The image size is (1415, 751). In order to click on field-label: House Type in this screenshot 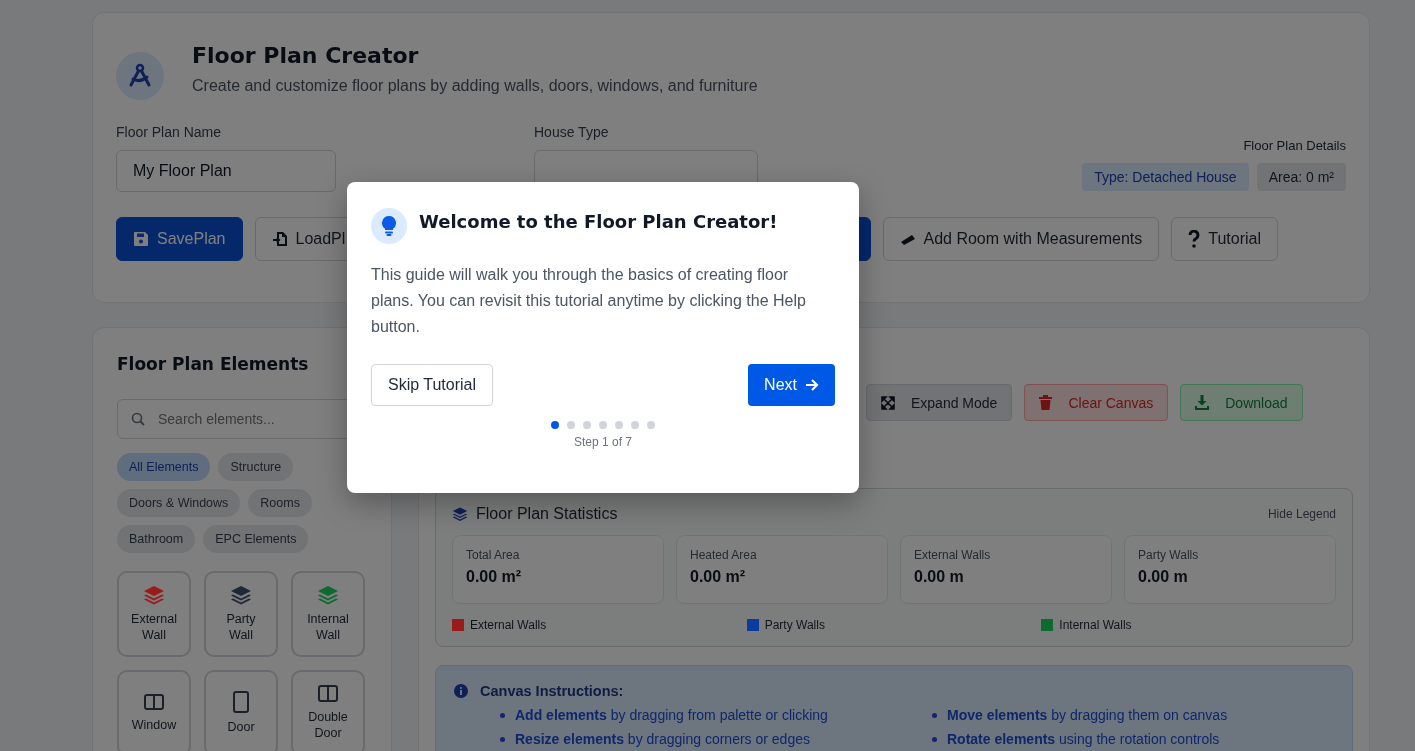, I will do `click(572, 132)`.